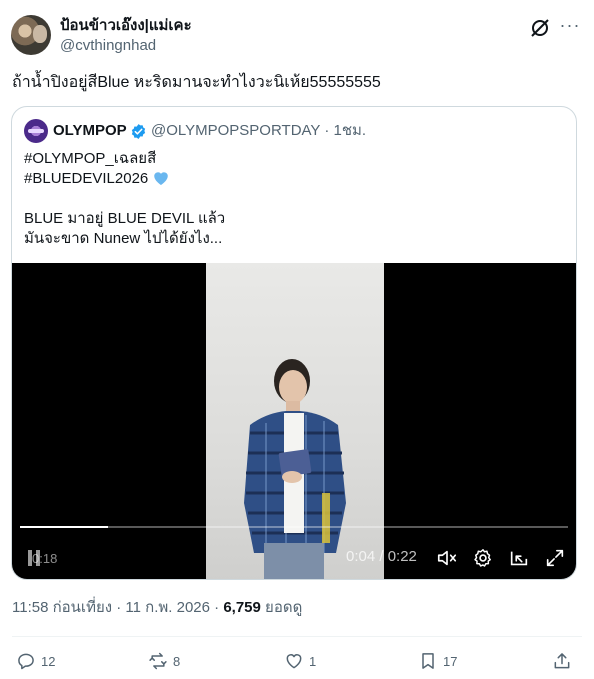 The image size is (594, 679). Describe the element at coordinates (126, 26) in the screenshot. I see `author-display-name: ป้อนข้าวเอ๊งง|แม่เคะ` at that location.